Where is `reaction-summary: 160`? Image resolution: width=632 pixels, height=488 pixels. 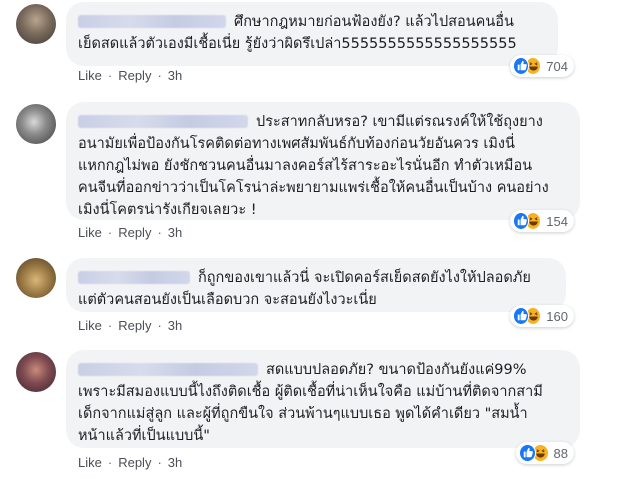 reaction-summary: 160 is located at coordinates (542, 316).